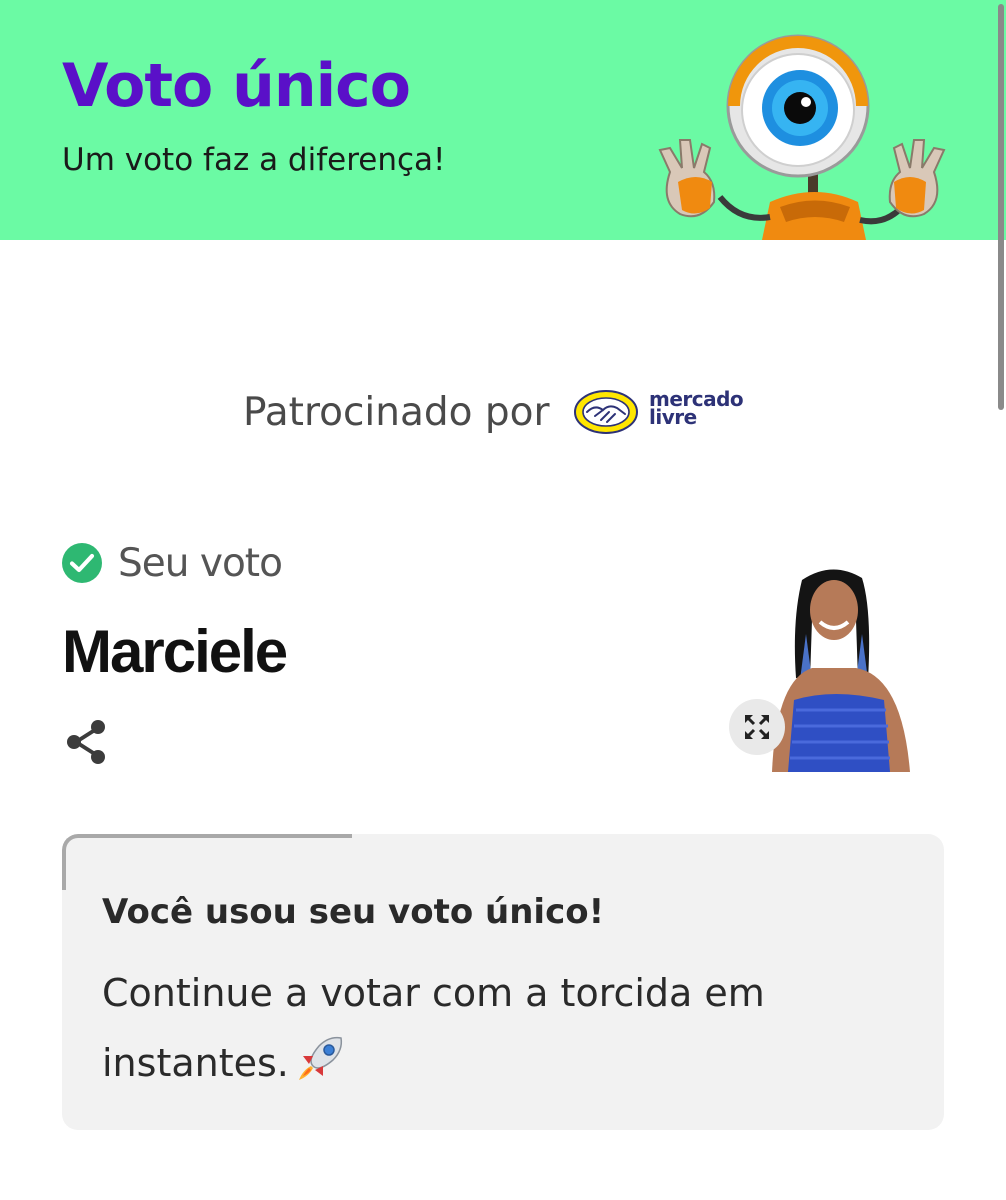 Image resolution: width=1006 pixels, height=1200 pixels. What do you see at coordinates (236, 86) in the screenshot?
I see `banner-title: Voto único` at bounding box center [236, 86].